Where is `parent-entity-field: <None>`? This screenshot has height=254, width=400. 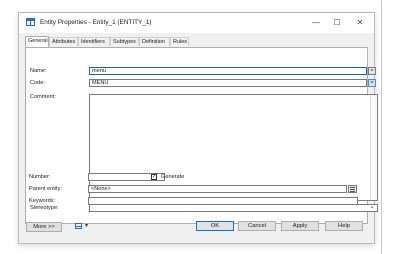
parent-entity-field: <None> is located at coordinates (217, 189).